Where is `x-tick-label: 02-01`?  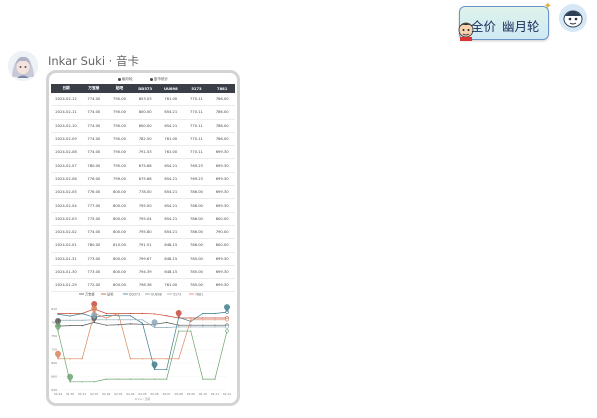 x-tick-label: 02-01 is located at coordinates (94, 394).